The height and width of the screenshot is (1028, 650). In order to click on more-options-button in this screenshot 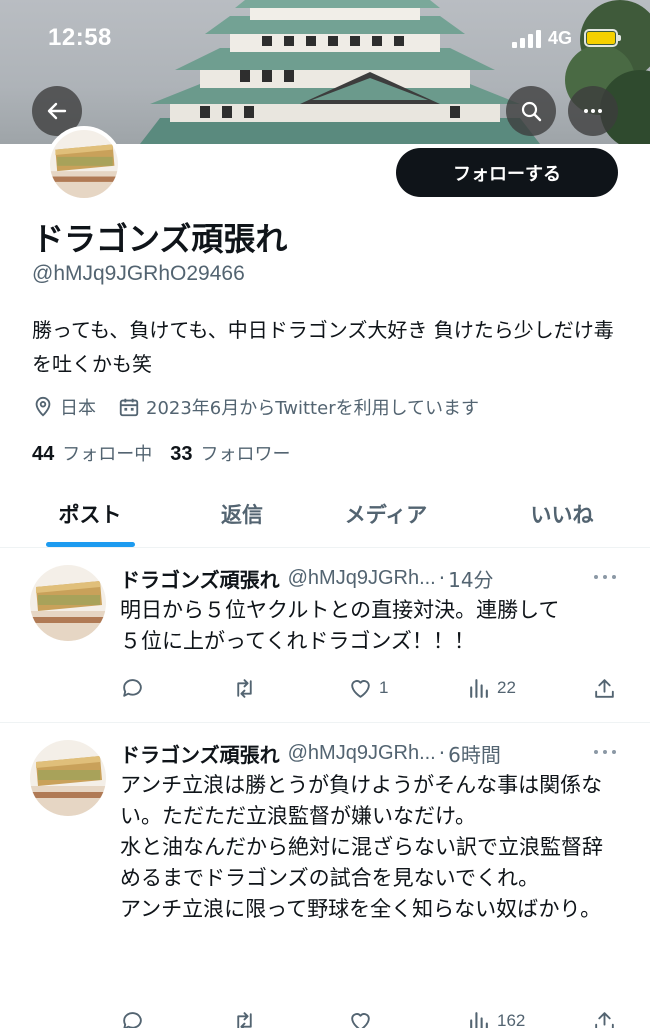, I will do `click(593, 111)`.